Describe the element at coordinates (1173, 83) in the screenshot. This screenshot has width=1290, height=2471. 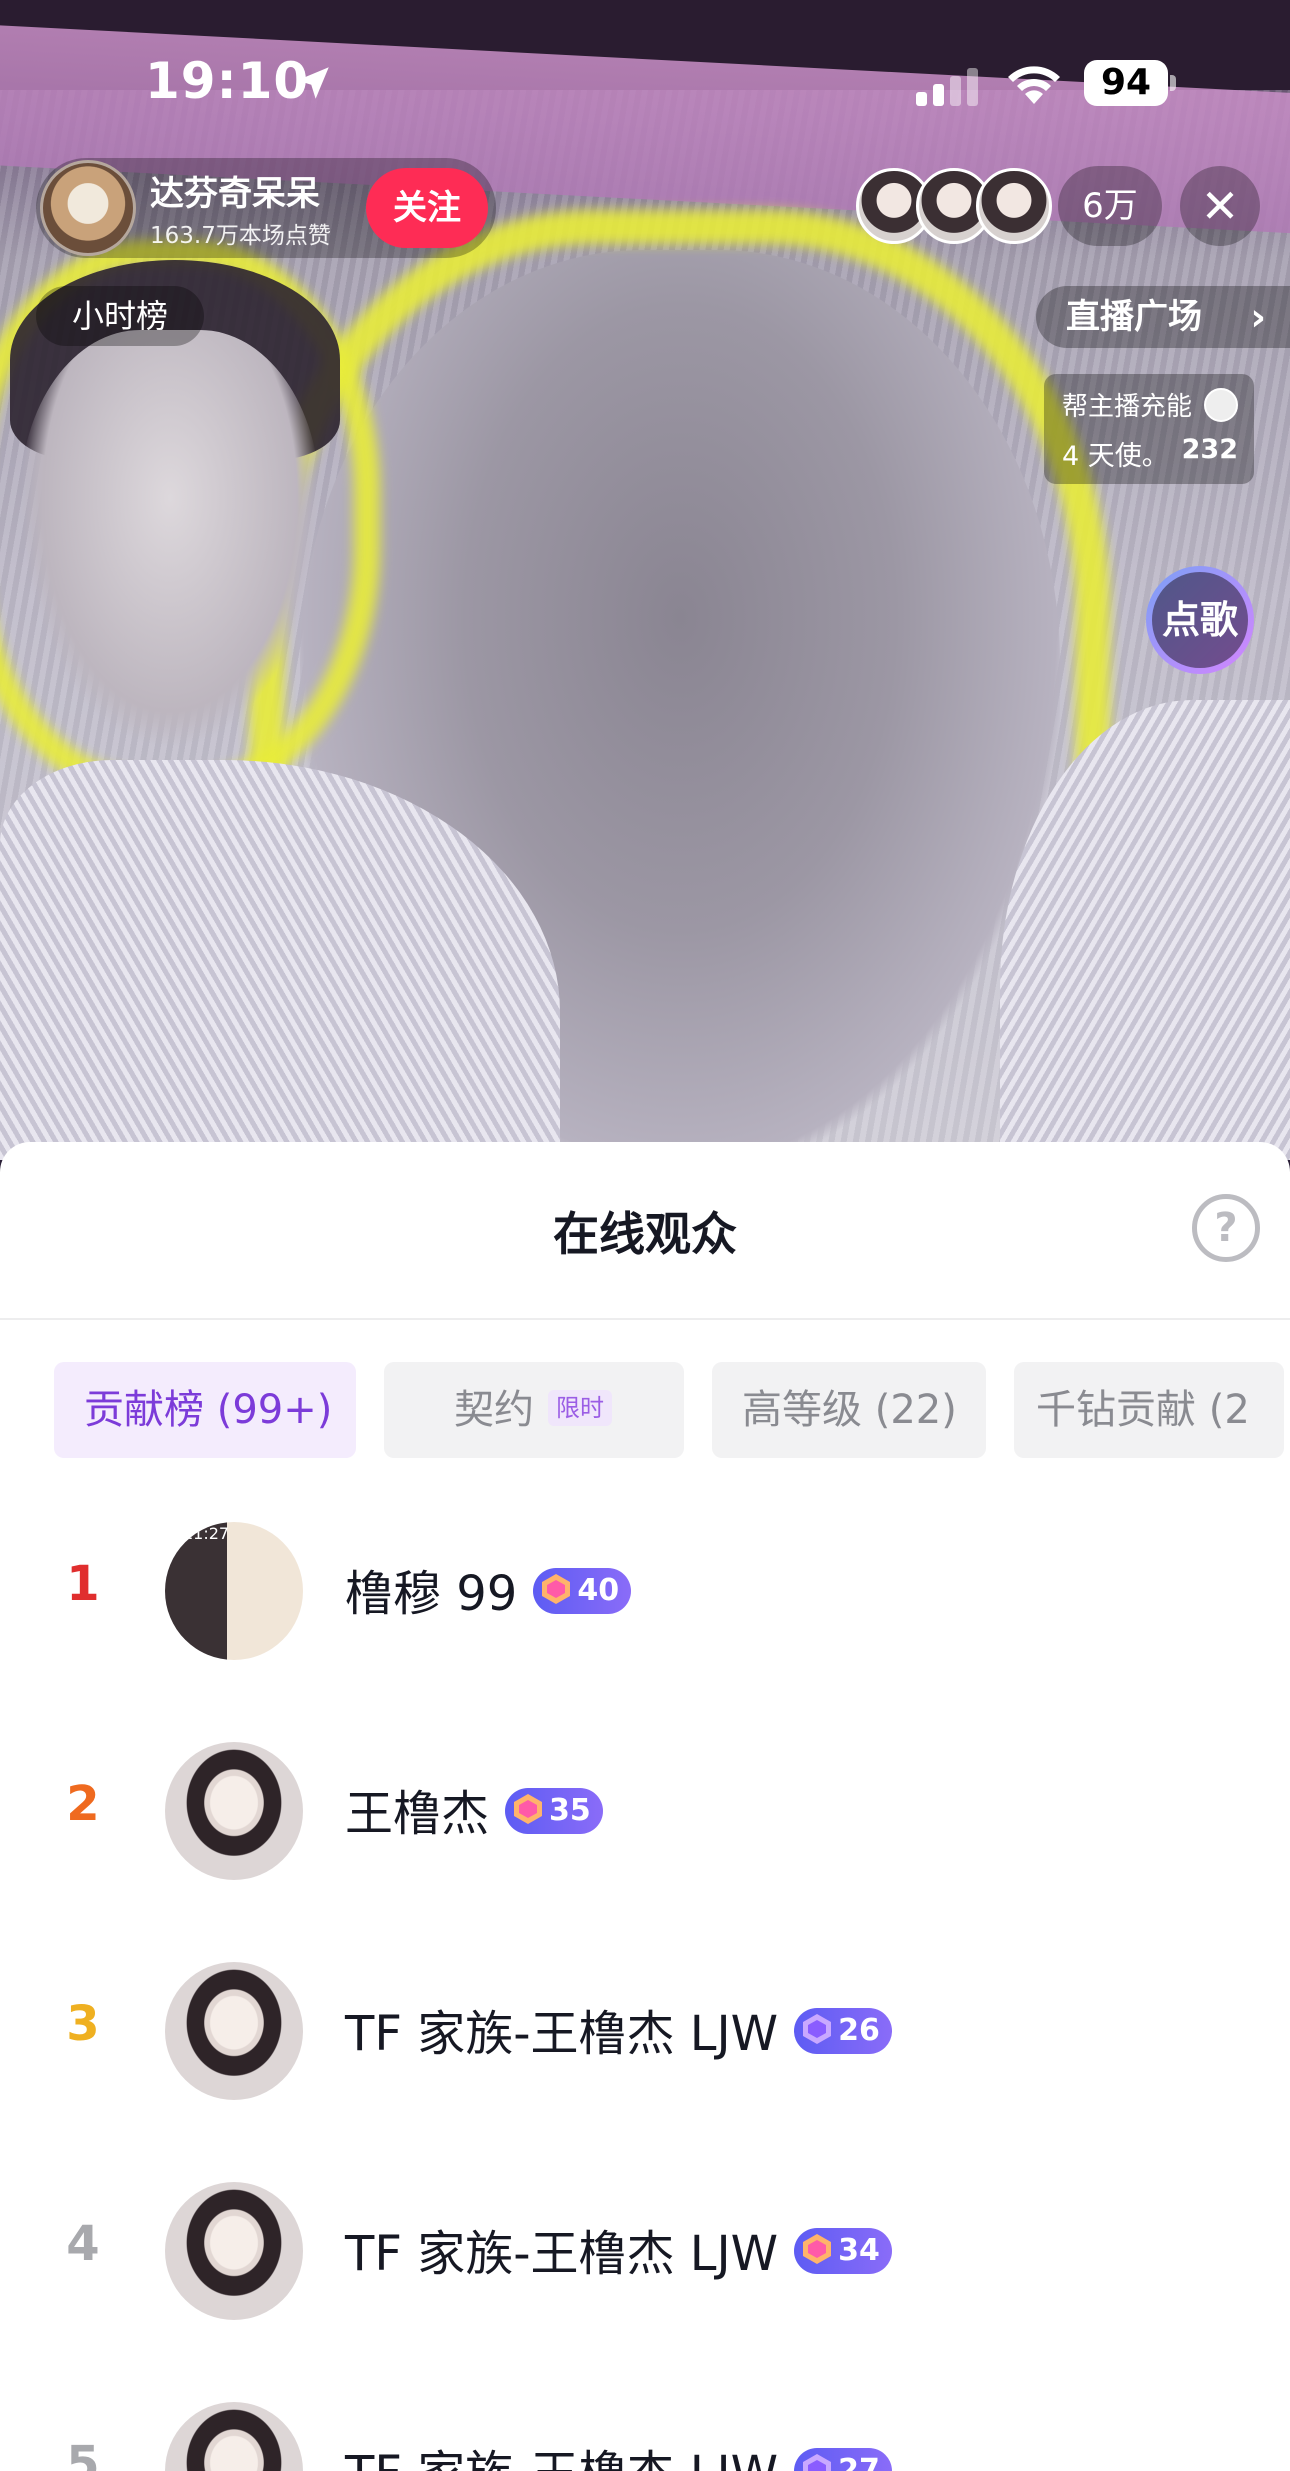
I see `battery-nub` at that location.